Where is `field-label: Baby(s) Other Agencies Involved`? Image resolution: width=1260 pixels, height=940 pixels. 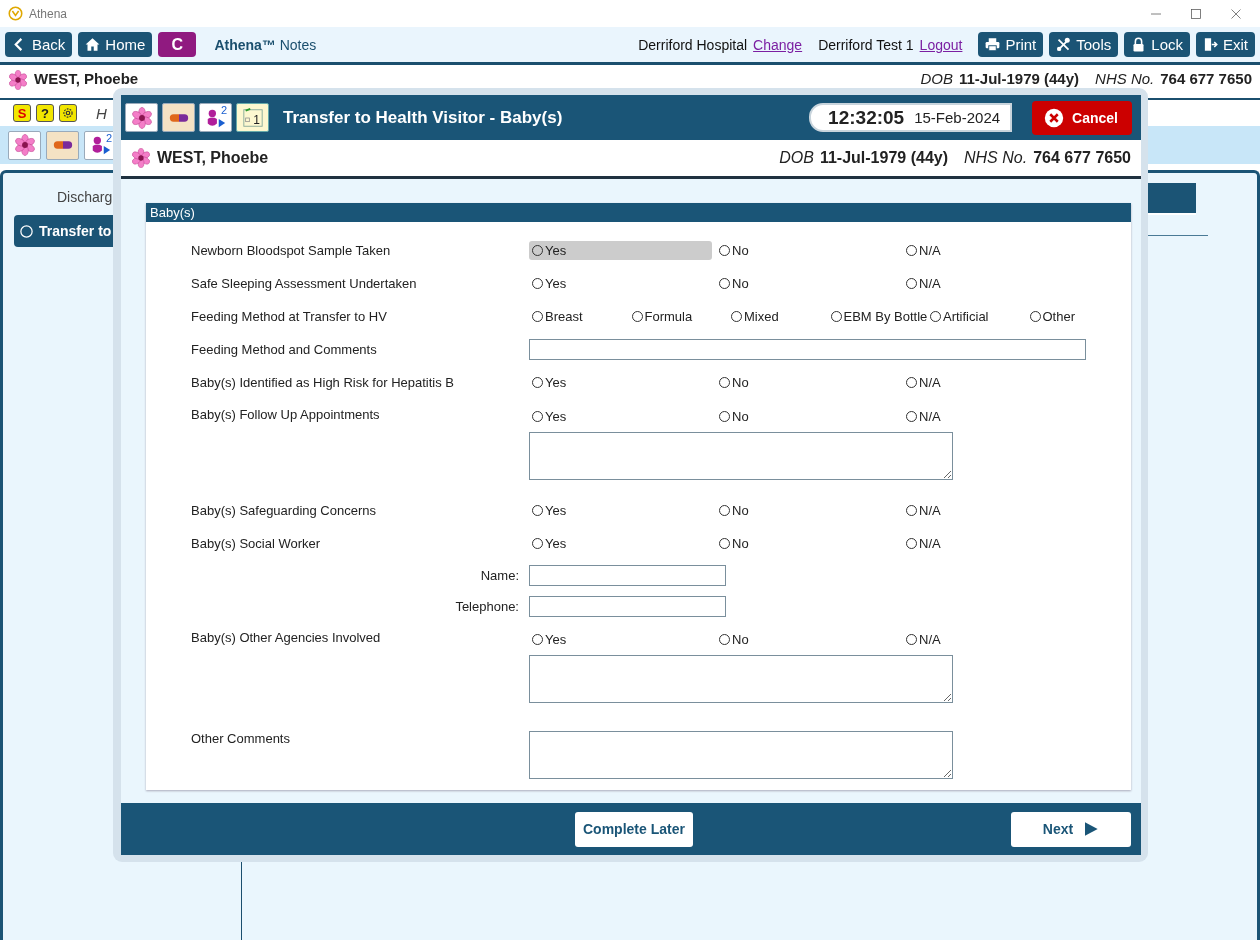
field-label: Baby(s) Other Agencies Involved is located at coordinates (286, 637).